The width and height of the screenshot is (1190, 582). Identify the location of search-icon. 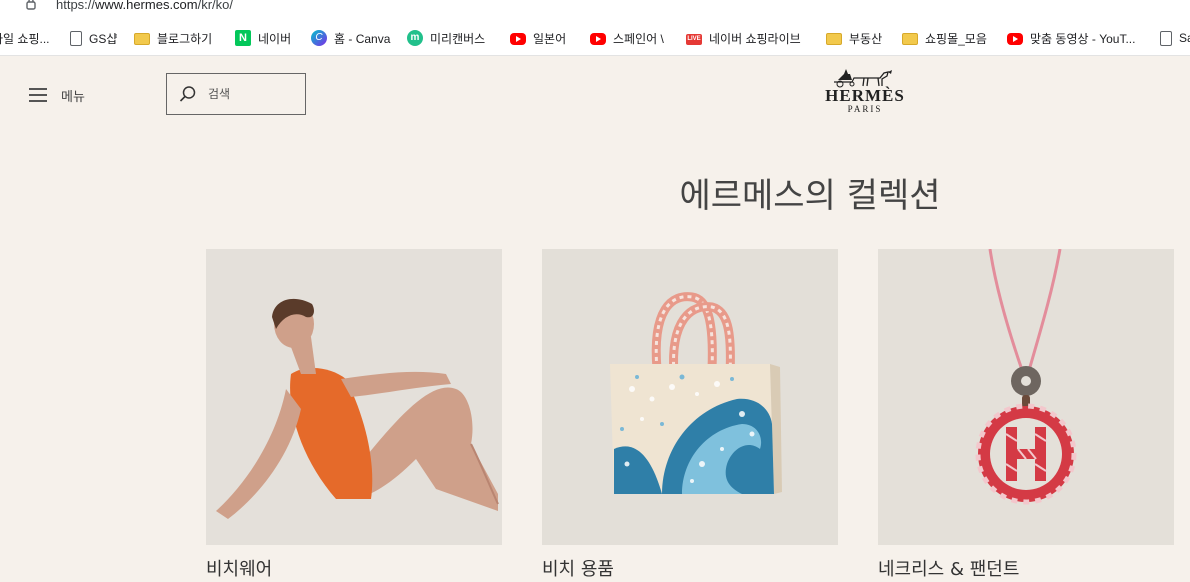
(187, 94).